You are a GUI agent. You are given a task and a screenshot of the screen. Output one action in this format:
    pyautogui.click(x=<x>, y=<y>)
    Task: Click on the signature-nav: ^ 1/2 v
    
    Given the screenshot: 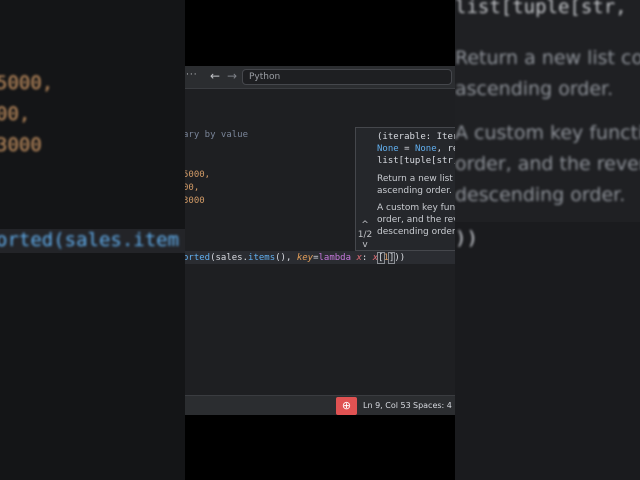 What is the action you would take?
    pyautogui.click(x=365, y=235)
    